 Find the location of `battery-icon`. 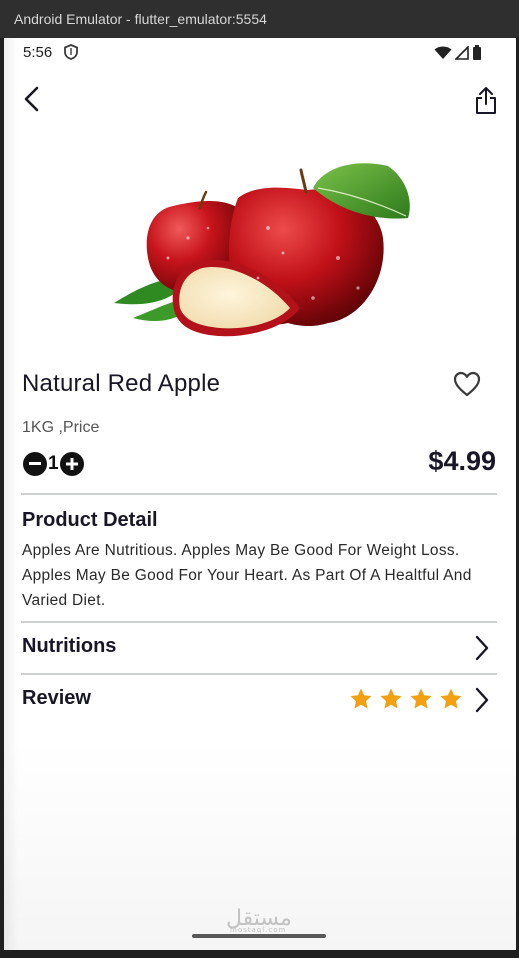

battery-icon is located at coordinates (477, 54).